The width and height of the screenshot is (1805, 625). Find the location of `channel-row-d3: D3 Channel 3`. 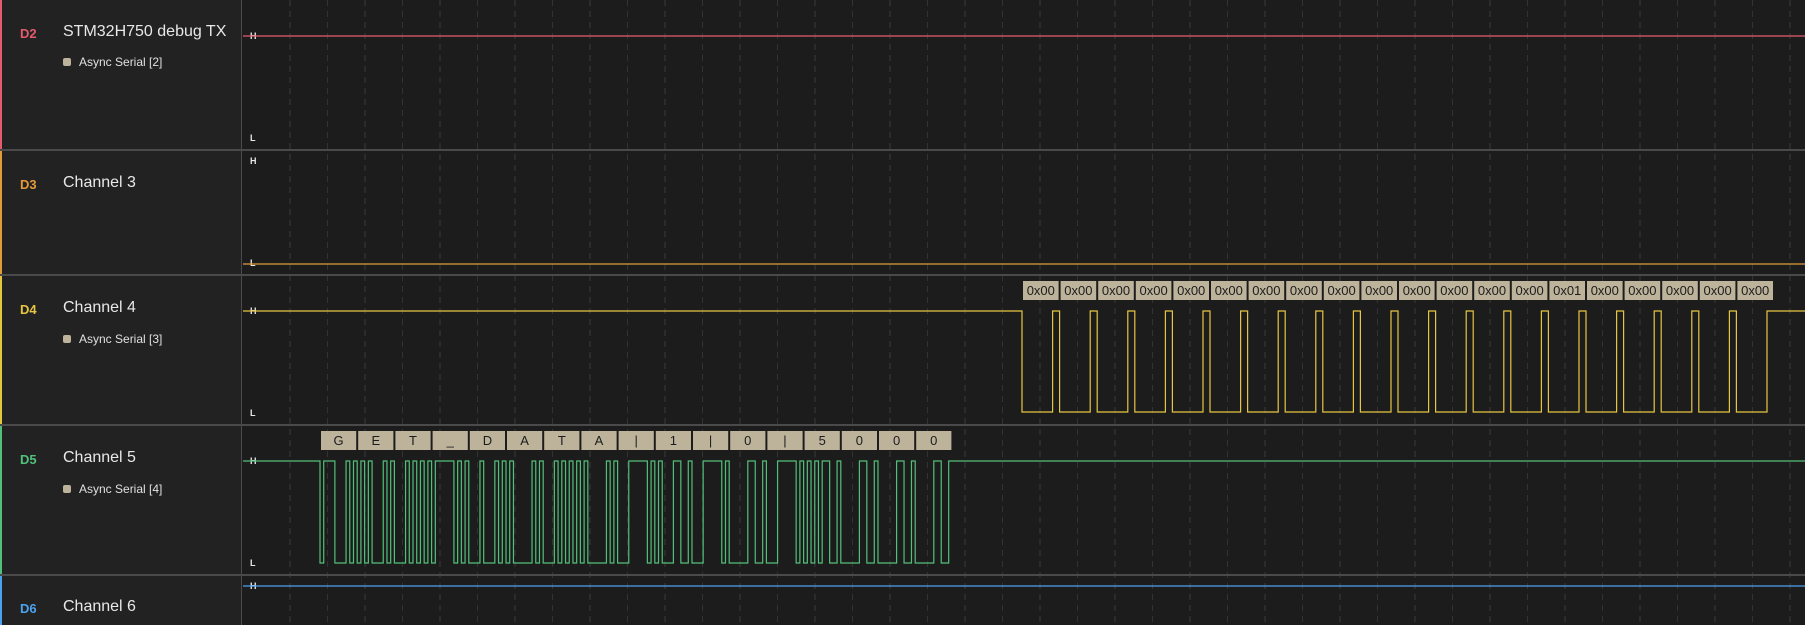

channel-row-d3: D3 Channel 3 is located at coordinates (121, 212).